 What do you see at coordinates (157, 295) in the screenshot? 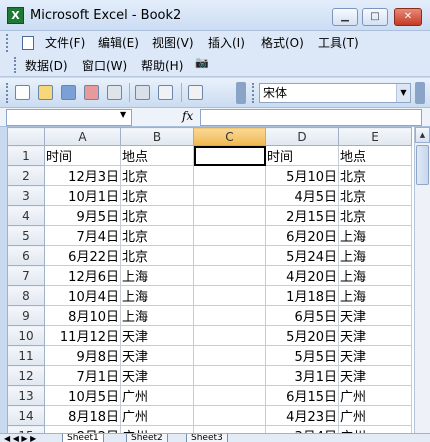
I see `cell-b8: 上海` at bounding box center [157, 295].